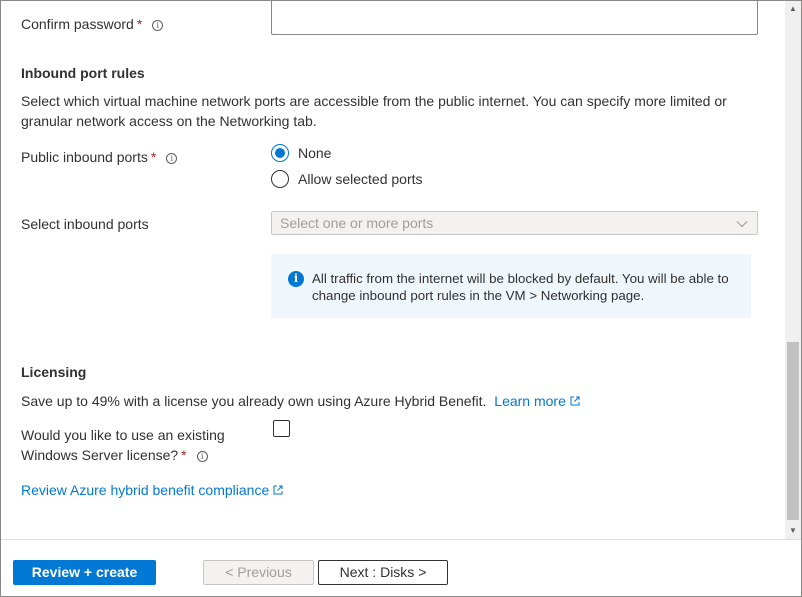 The width and height of the screenshot is (802, 597). Describe the element at coordinates (793, 9) in the screenshot. I see `scroll-up-arrow-icon: ▲` at that location.